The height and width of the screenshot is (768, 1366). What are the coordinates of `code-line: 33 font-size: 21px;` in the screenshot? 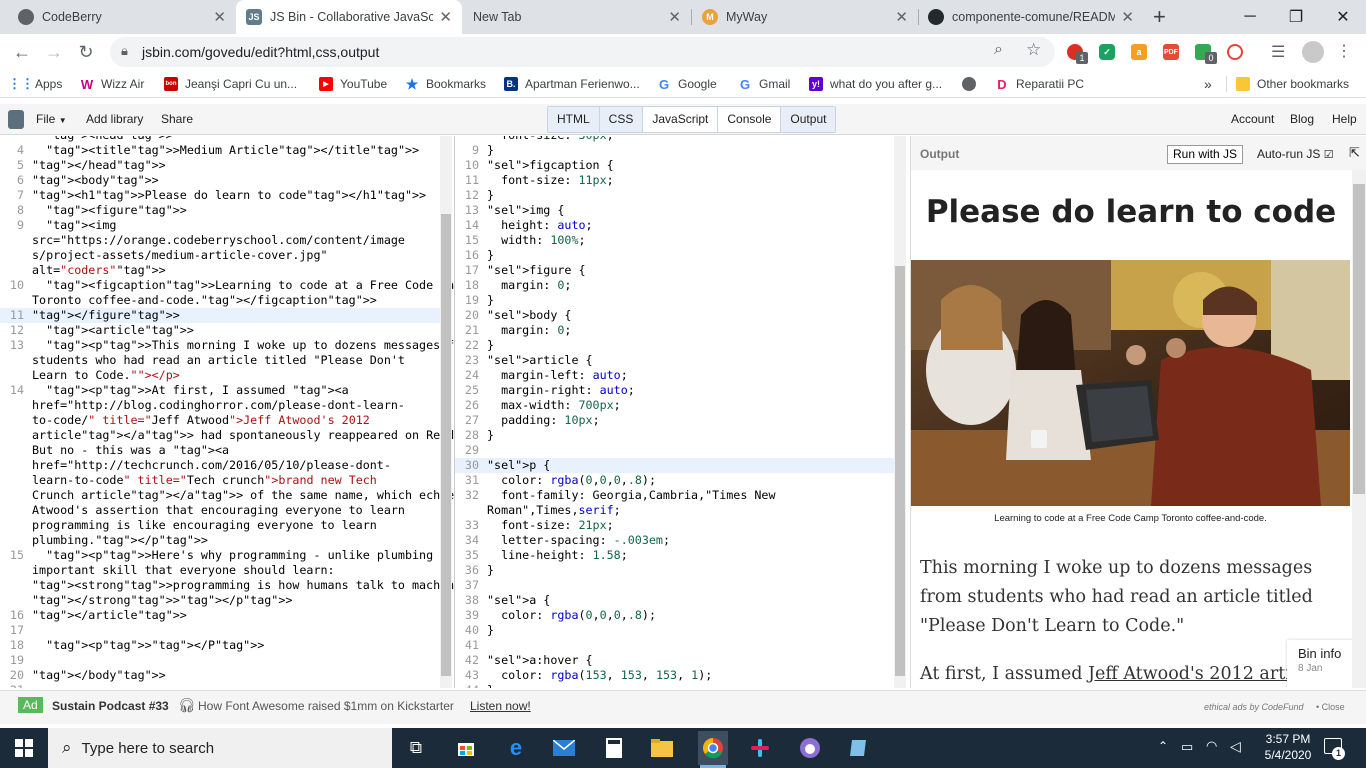 It's located at (675, 525).